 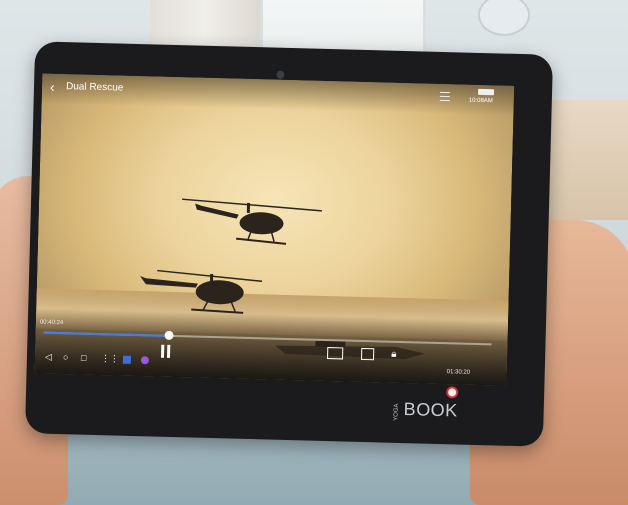 What do you see at coordinates (127, 359) in the screenshot?
I see `app-shortcut-icon` at bounding box center [127, 359].